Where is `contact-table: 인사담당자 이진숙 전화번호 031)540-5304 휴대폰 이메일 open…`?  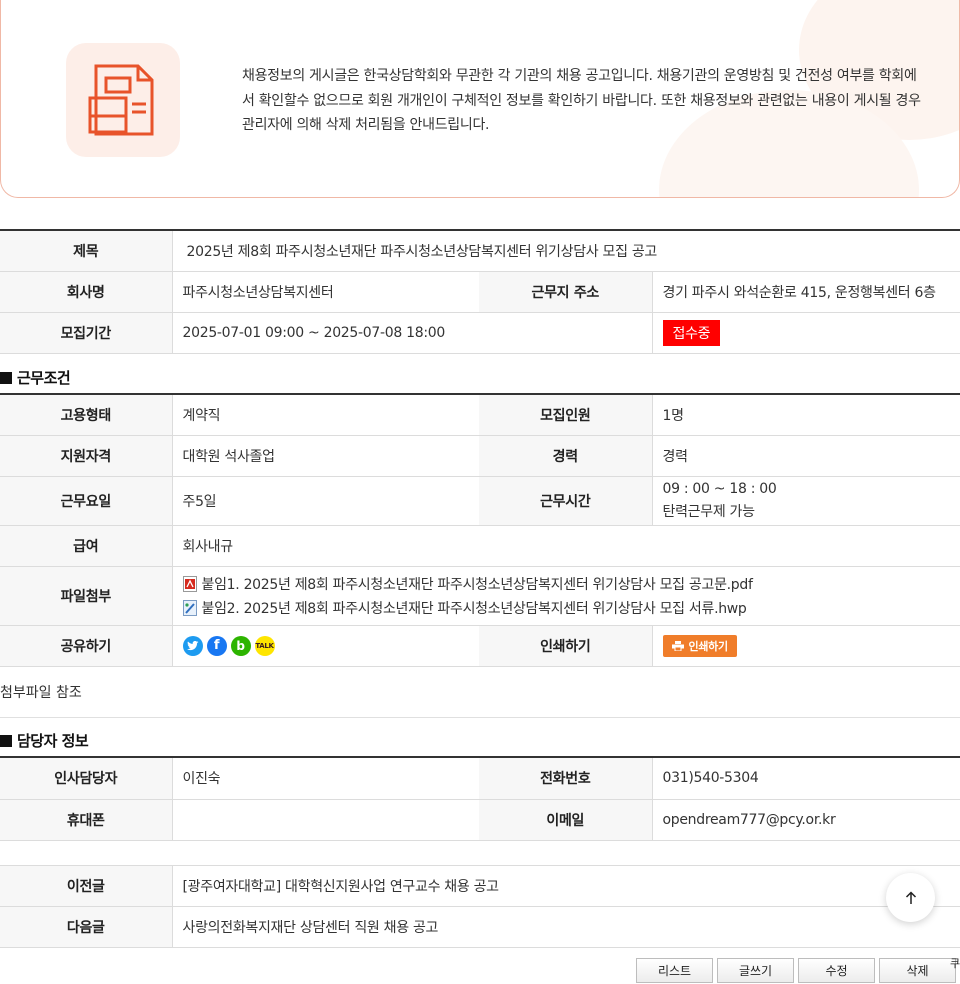 contact-table: 인사담당자 이진숙 전화번호 031)540-5304 휴대폰 이메일 open… is located at coordinates (480, 798).